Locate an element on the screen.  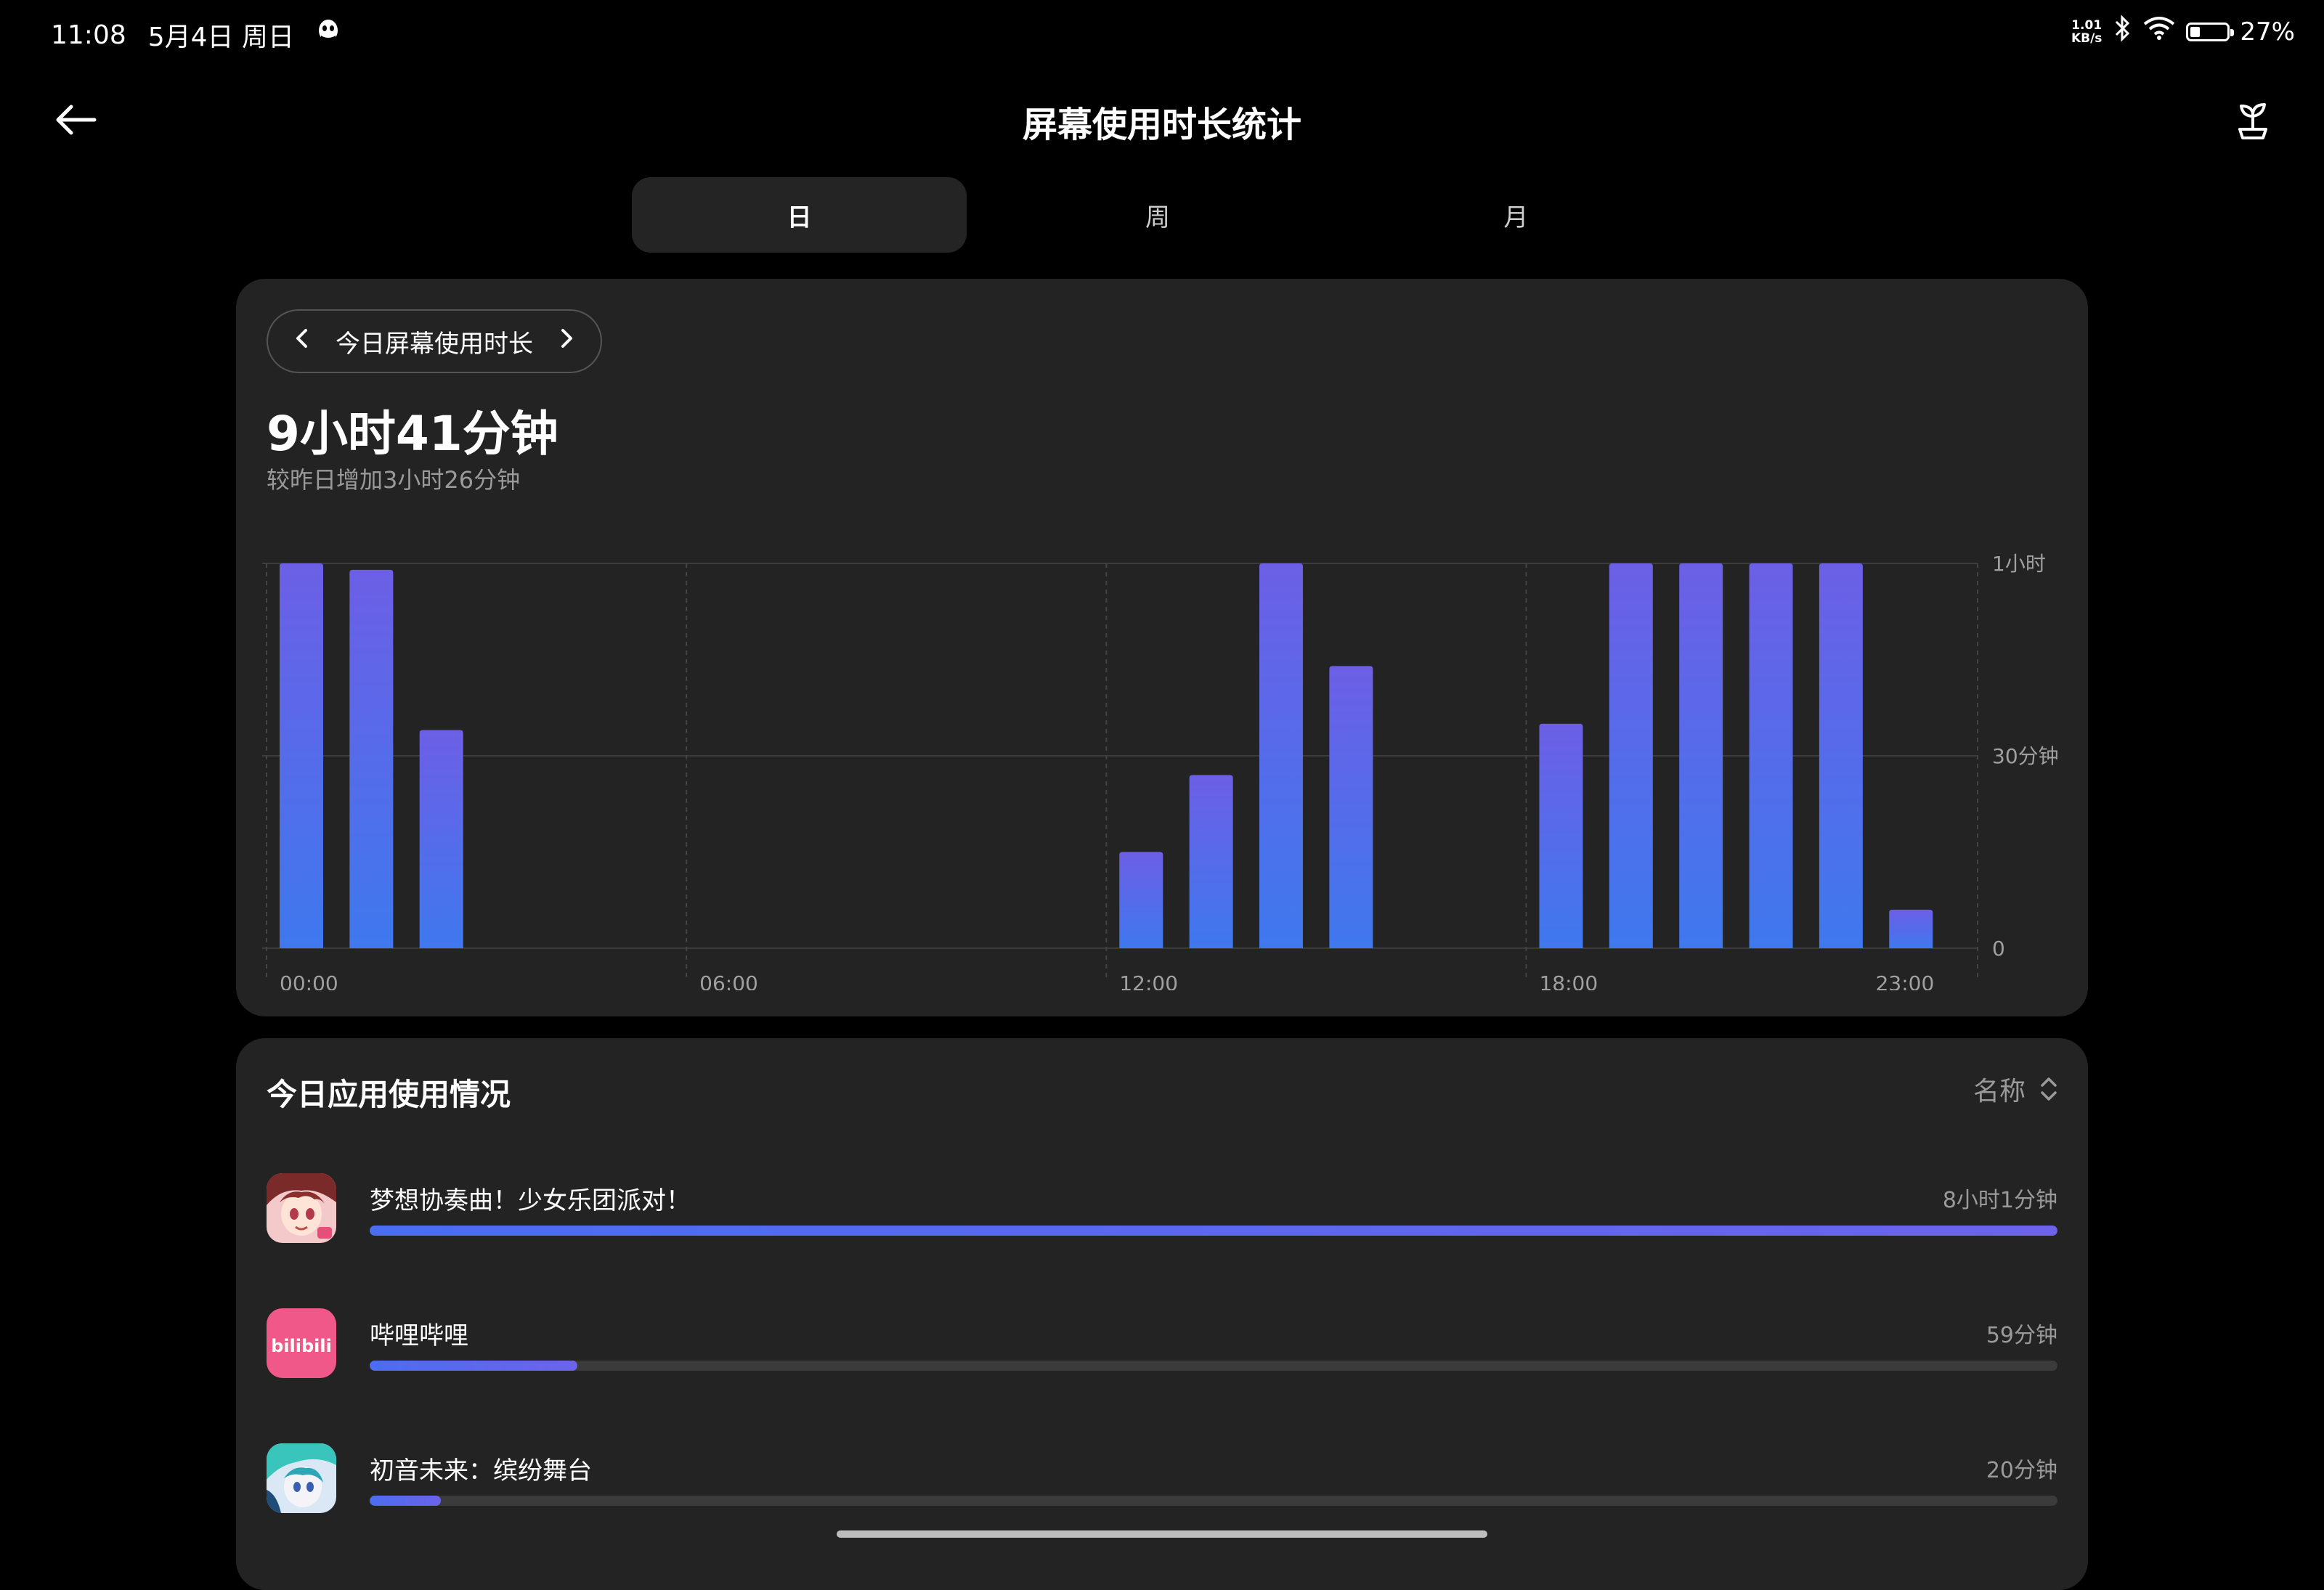
svg-text: bilibili is located at coordinates (301, 1346).